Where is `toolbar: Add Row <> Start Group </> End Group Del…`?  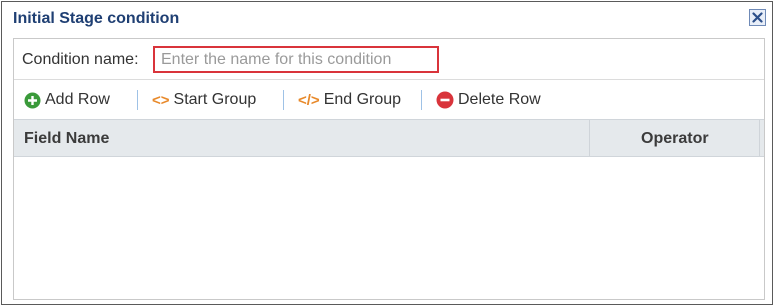
toolbar: Add Row <> Start Group </> End Group Del… is located at coordinates (389, 99).